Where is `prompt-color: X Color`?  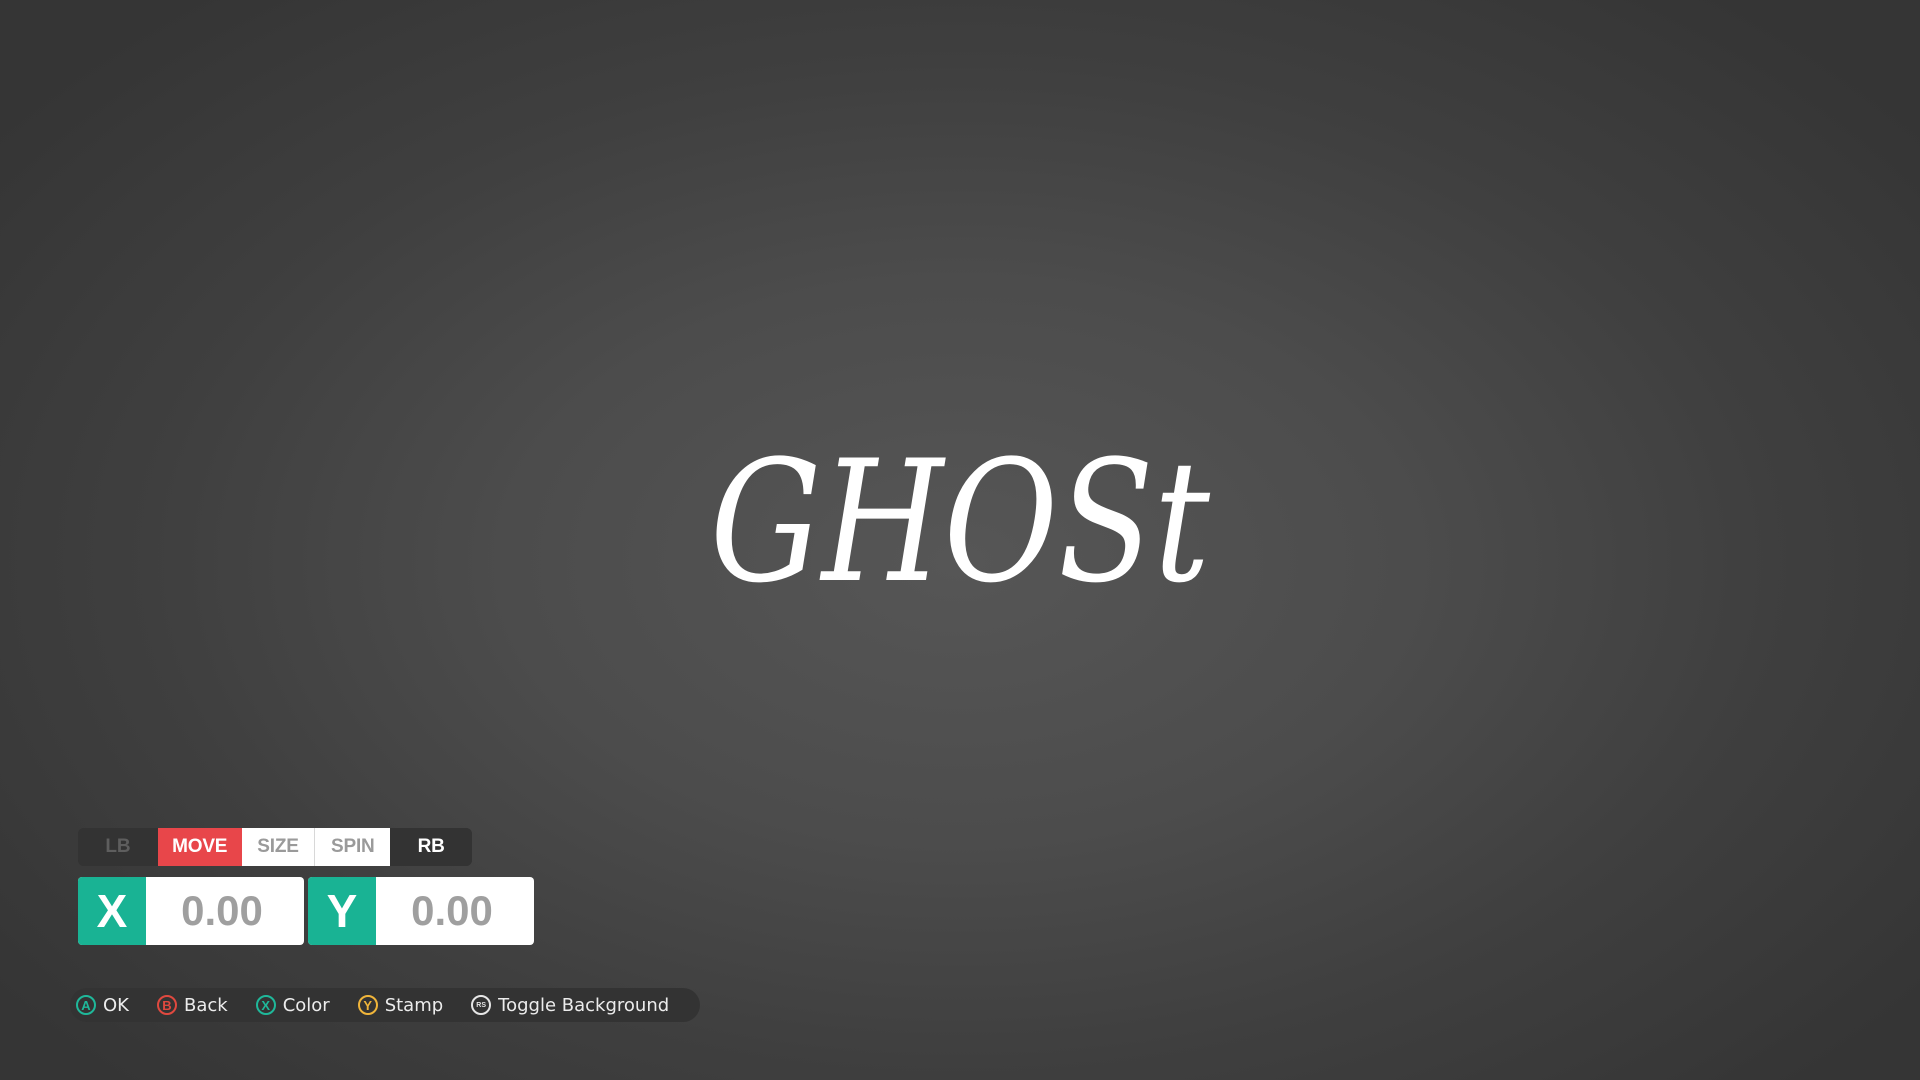 prompt-color: X Color is located at coordinates (292, 1005).